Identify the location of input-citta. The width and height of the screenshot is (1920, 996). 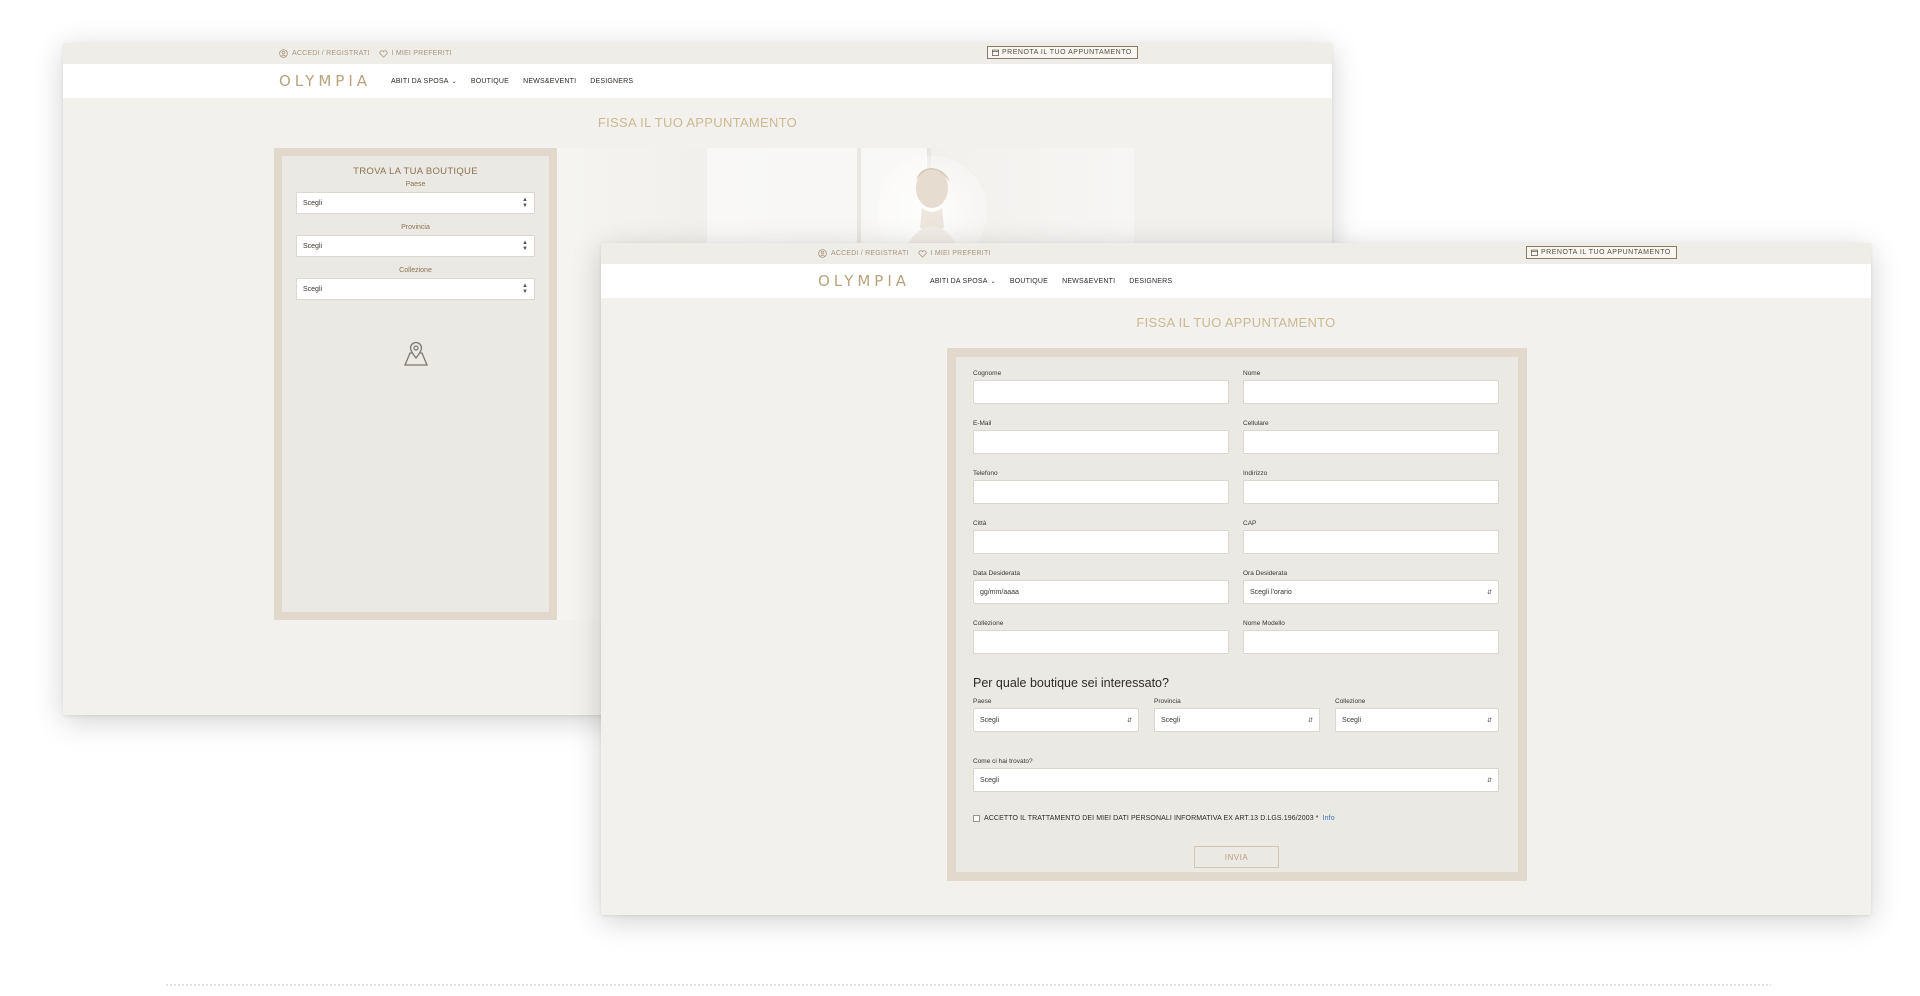
(1101, 542).